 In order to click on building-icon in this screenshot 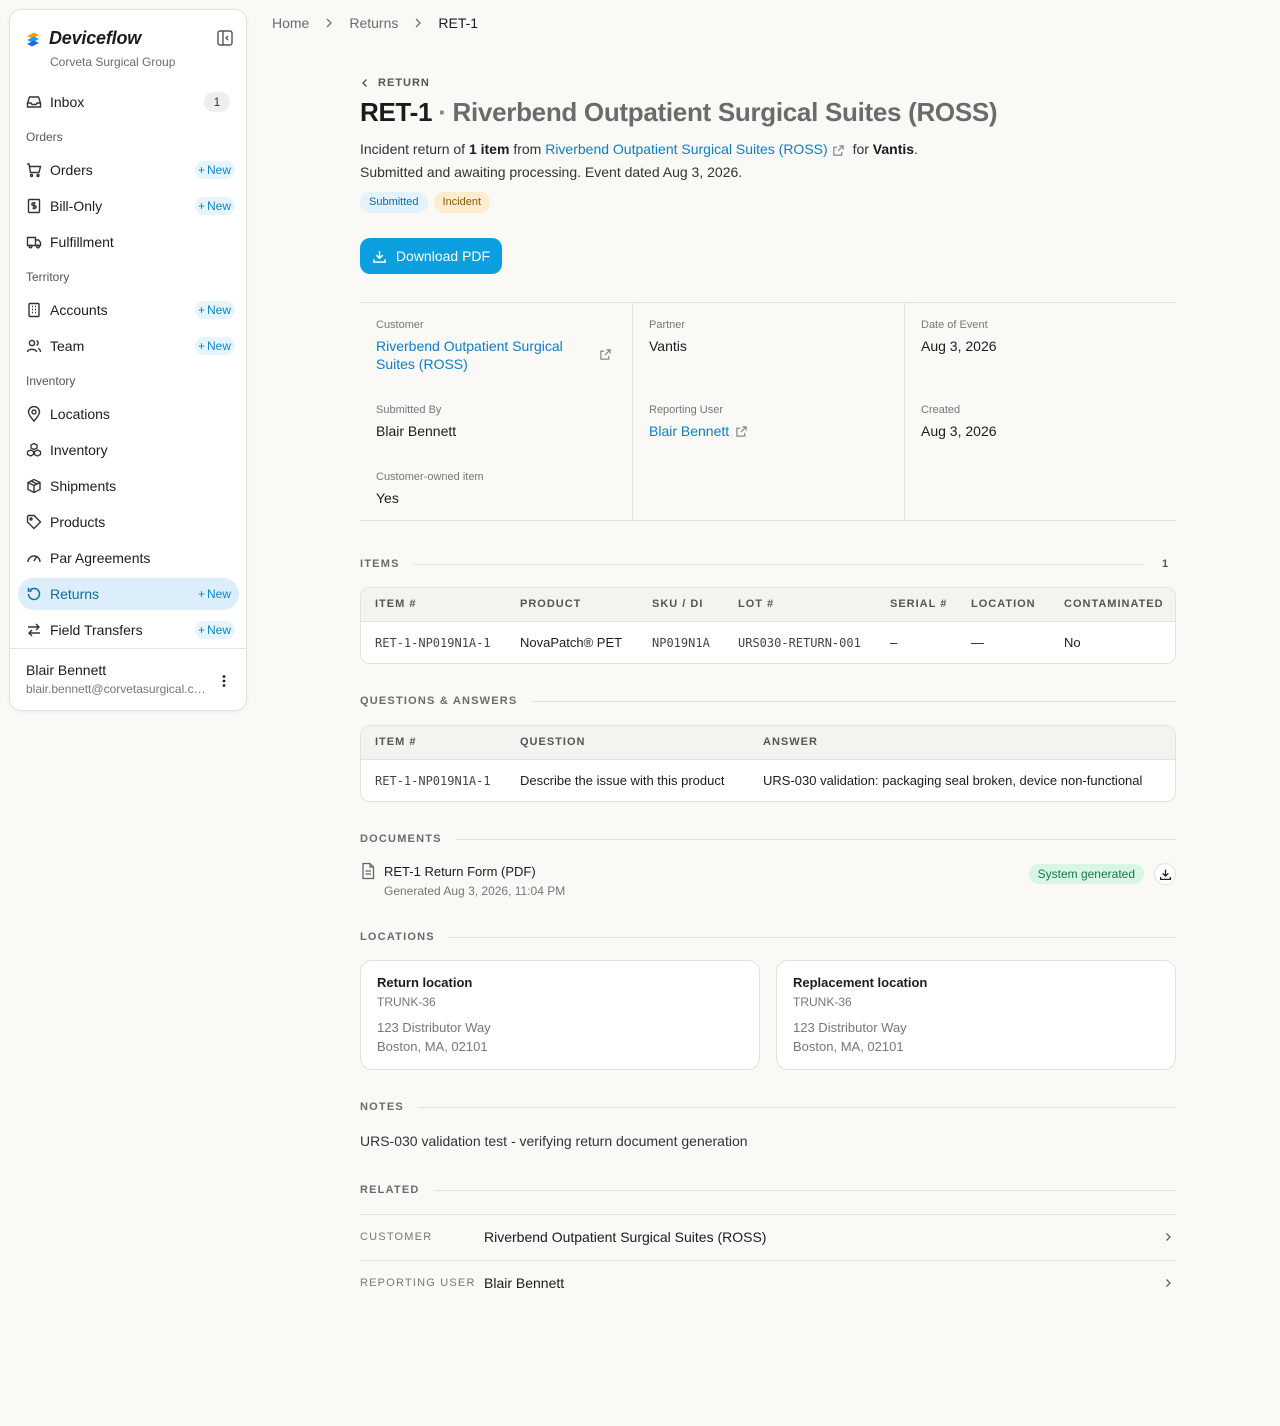, I will do `click(34, 310)`.